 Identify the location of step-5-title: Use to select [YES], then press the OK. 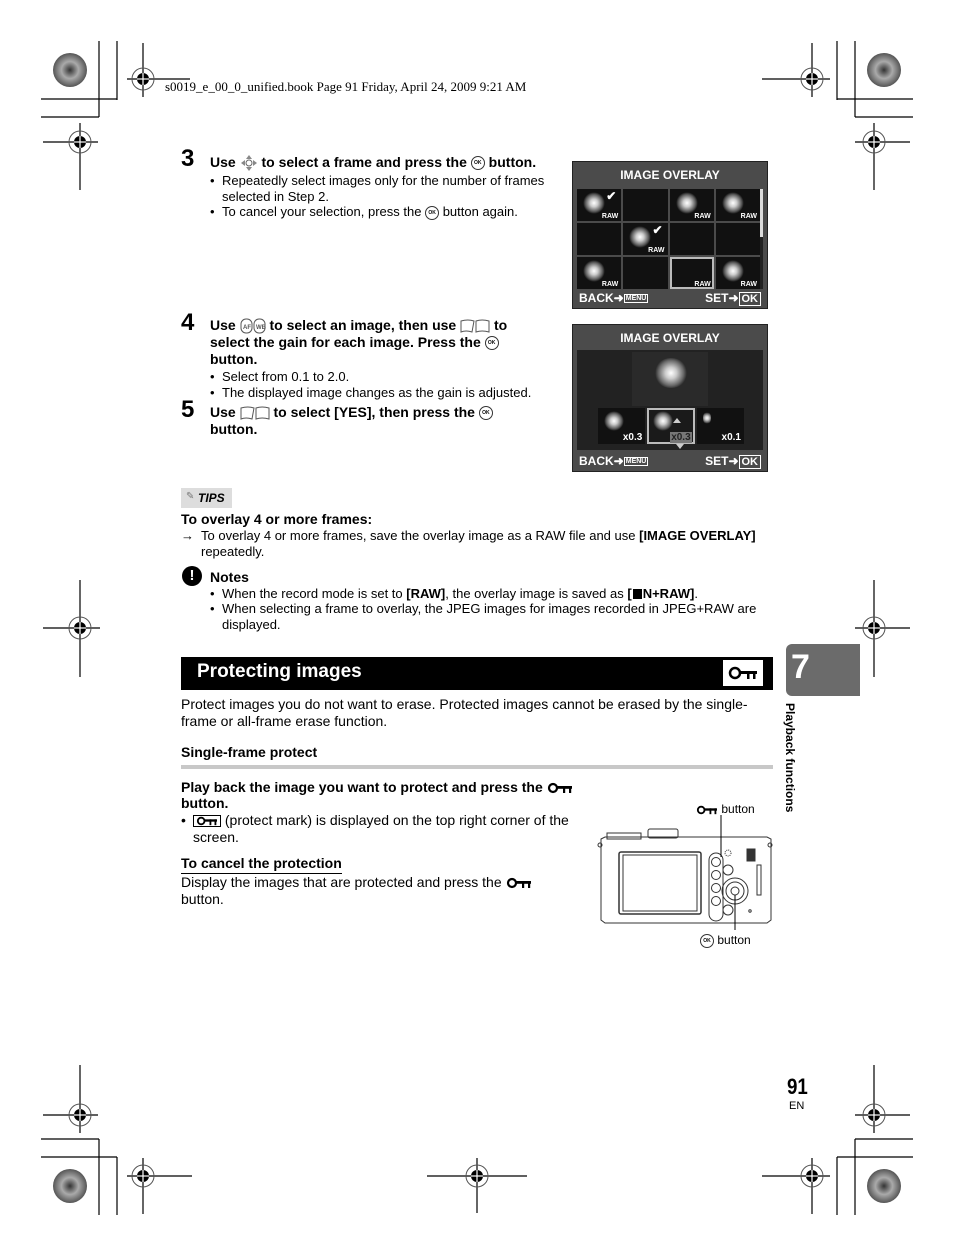
(351, 412).